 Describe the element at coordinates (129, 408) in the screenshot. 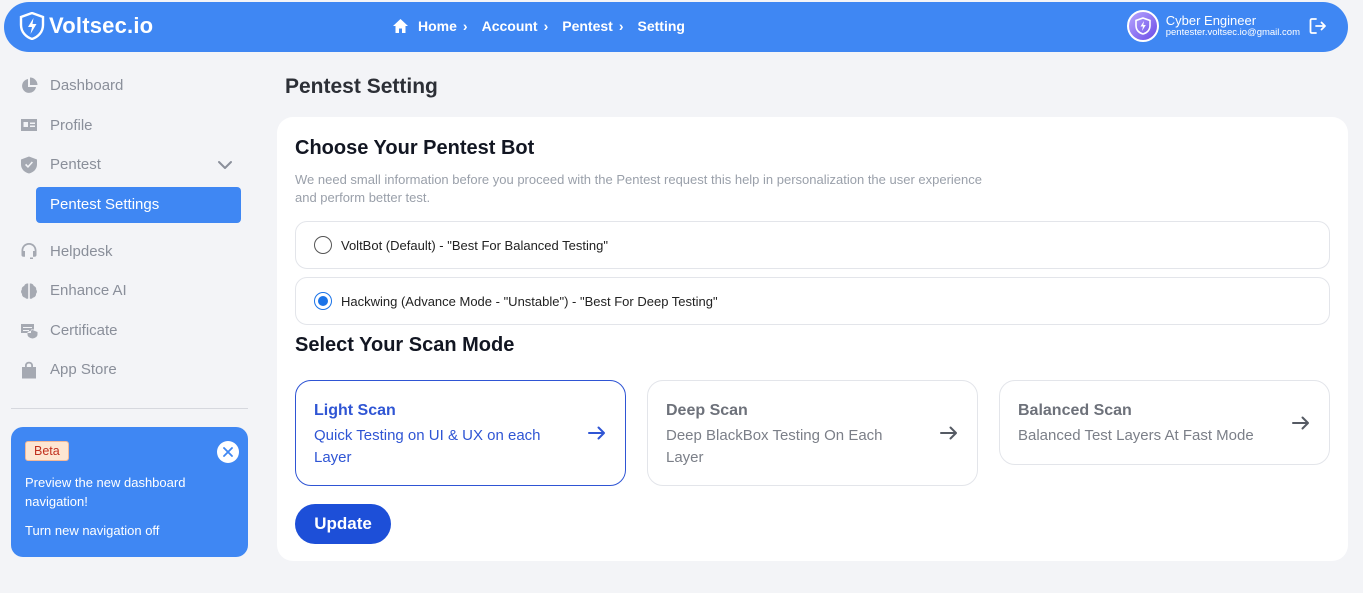

I see `sidebar-divider` at that location.